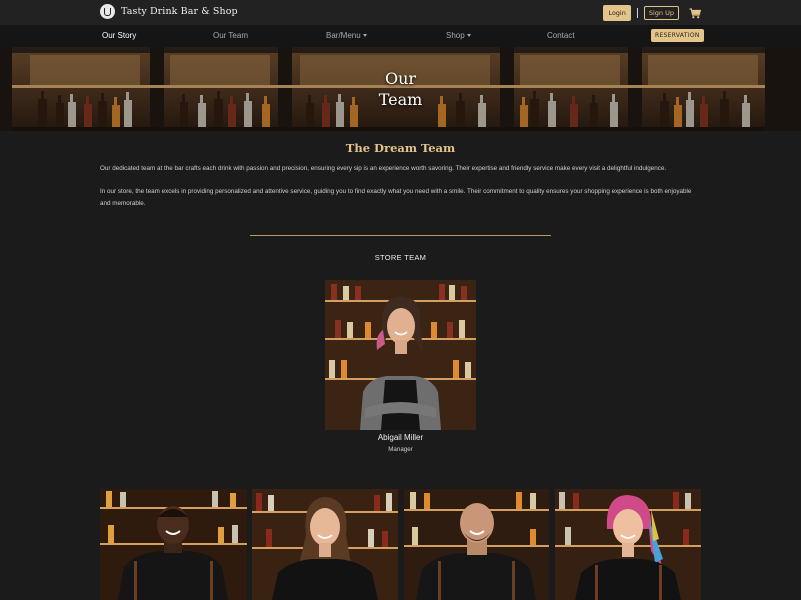 The width and height of the screenshot is (801, 600). What do you see at coordinates (107, 11) in the screenshot?
I see `cup-logo-icon` at bounding box center [107, 11].